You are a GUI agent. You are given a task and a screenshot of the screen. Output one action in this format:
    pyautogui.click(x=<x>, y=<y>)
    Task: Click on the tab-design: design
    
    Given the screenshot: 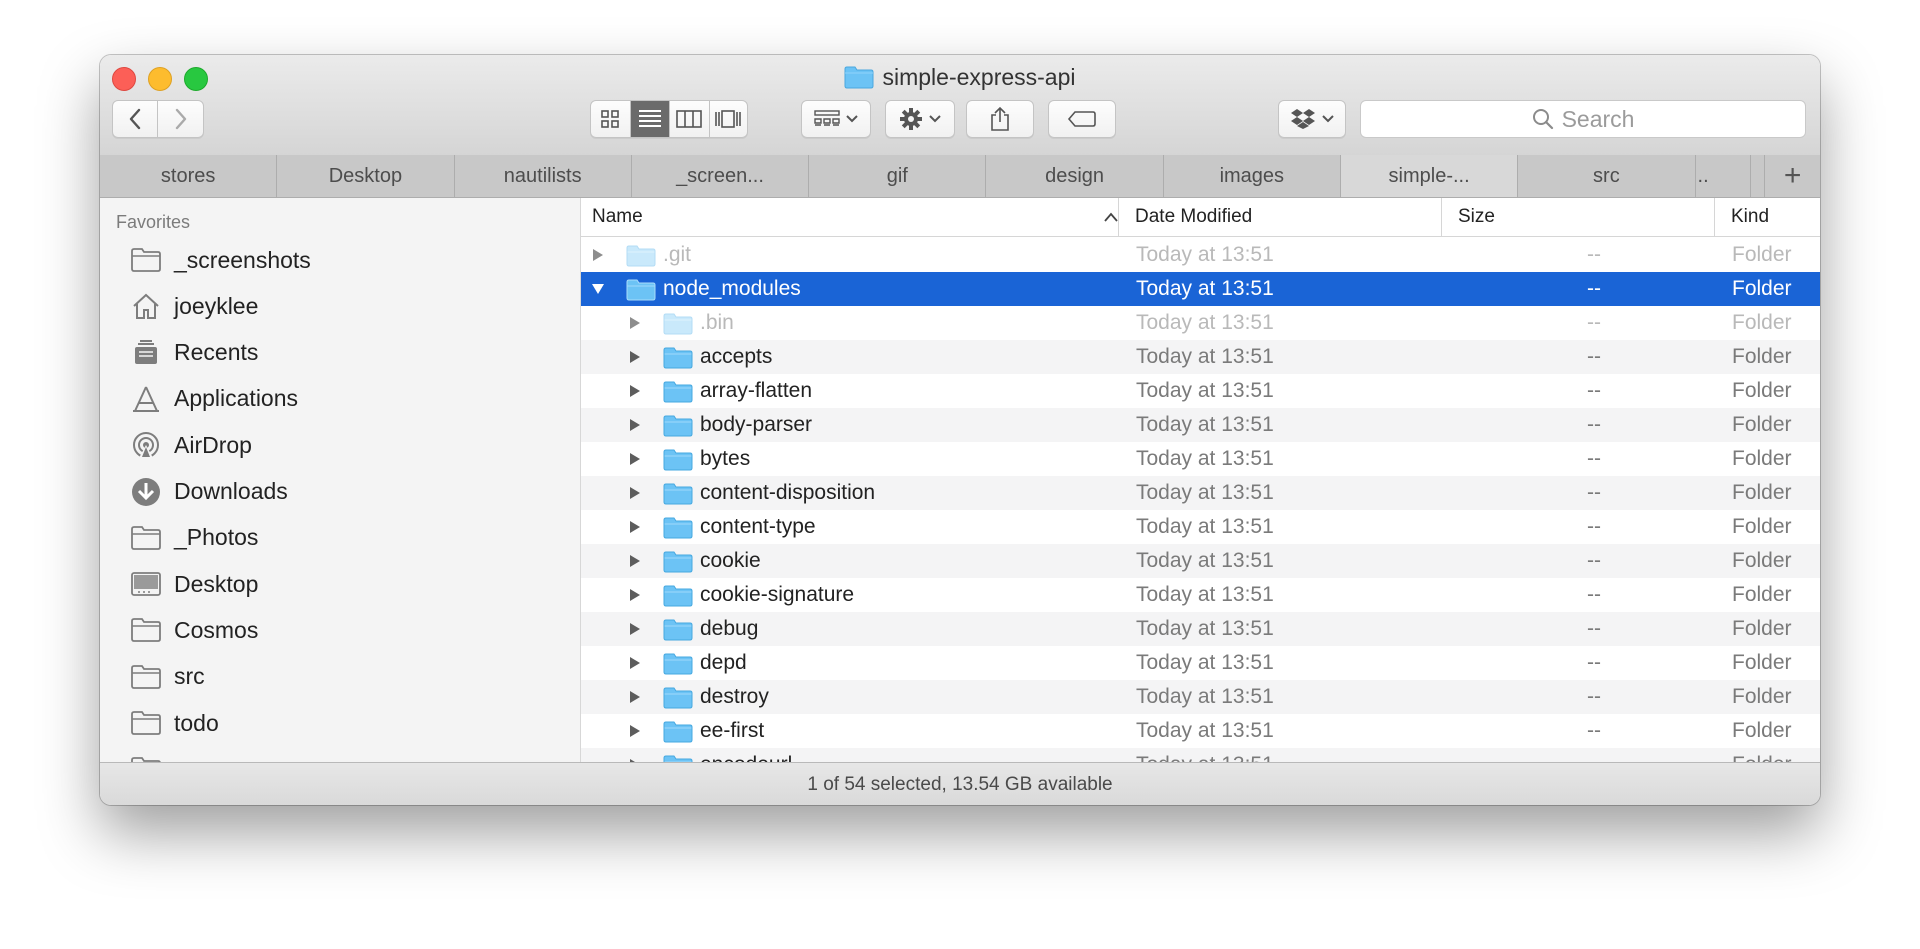 What is the action you would take?
    pyautogui.click(x=1075, y=176)
    